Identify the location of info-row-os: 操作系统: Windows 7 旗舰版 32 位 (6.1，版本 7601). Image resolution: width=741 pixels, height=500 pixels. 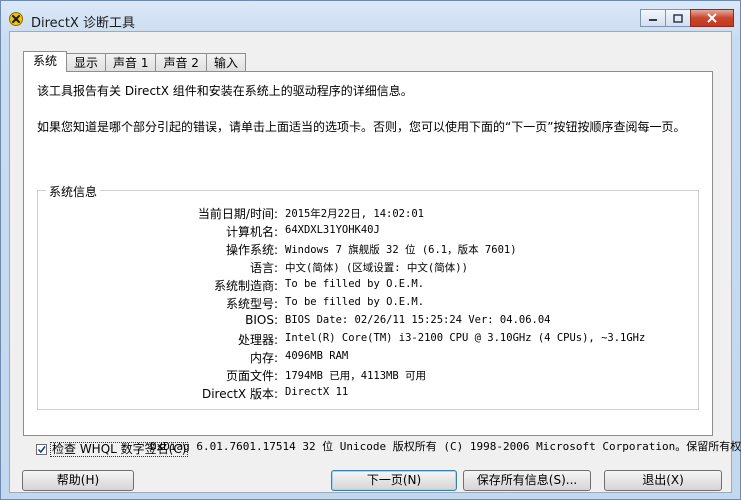
(368, 250).